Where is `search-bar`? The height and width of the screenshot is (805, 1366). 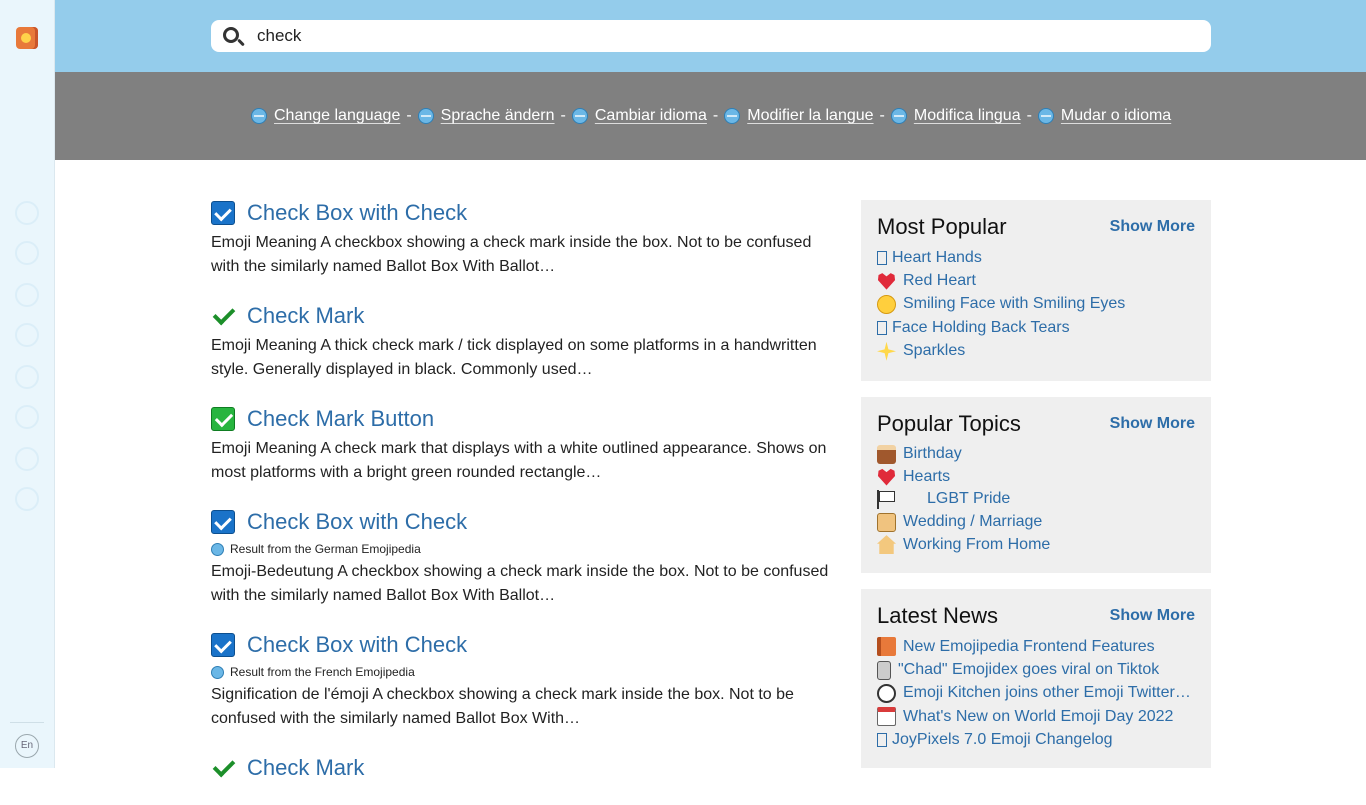 search-bar is located at coordinates (711, 36).